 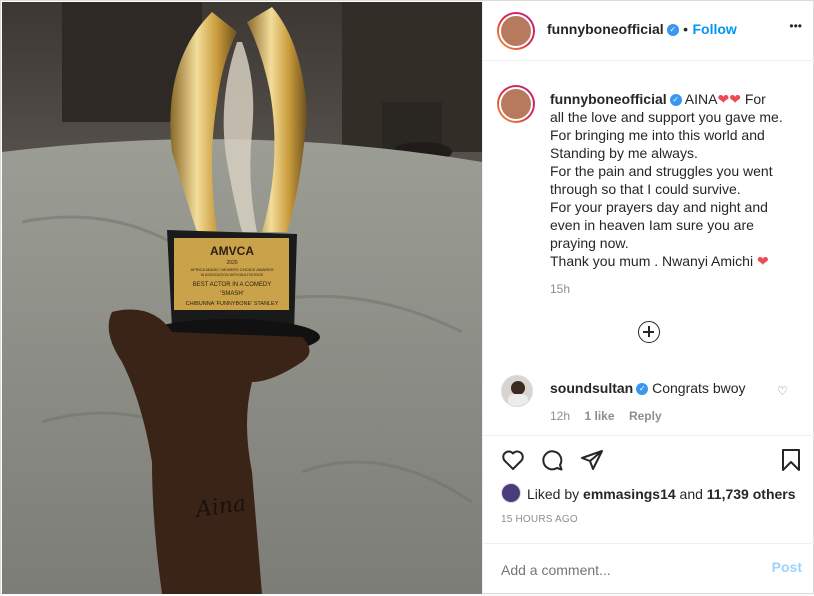 What do you see at coordinates (516, 104) in the screenshot?
I see `caption-avatar` at bounding box center [516, 104].